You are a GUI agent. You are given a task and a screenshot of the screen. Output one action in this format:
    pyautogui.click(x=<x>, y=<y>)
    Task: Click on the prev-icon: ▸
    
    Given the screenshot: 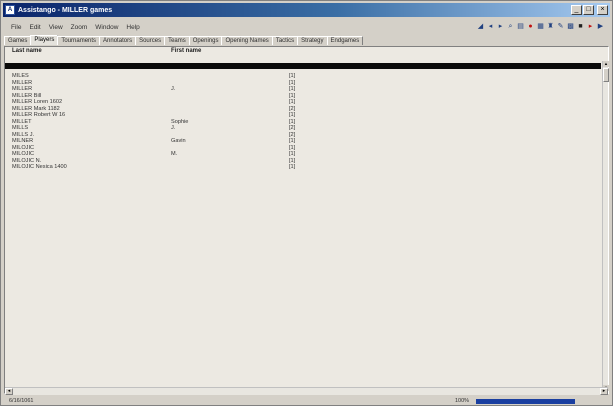 What is the action you would take?
    pyautogui.click(x=500, y=27)
    